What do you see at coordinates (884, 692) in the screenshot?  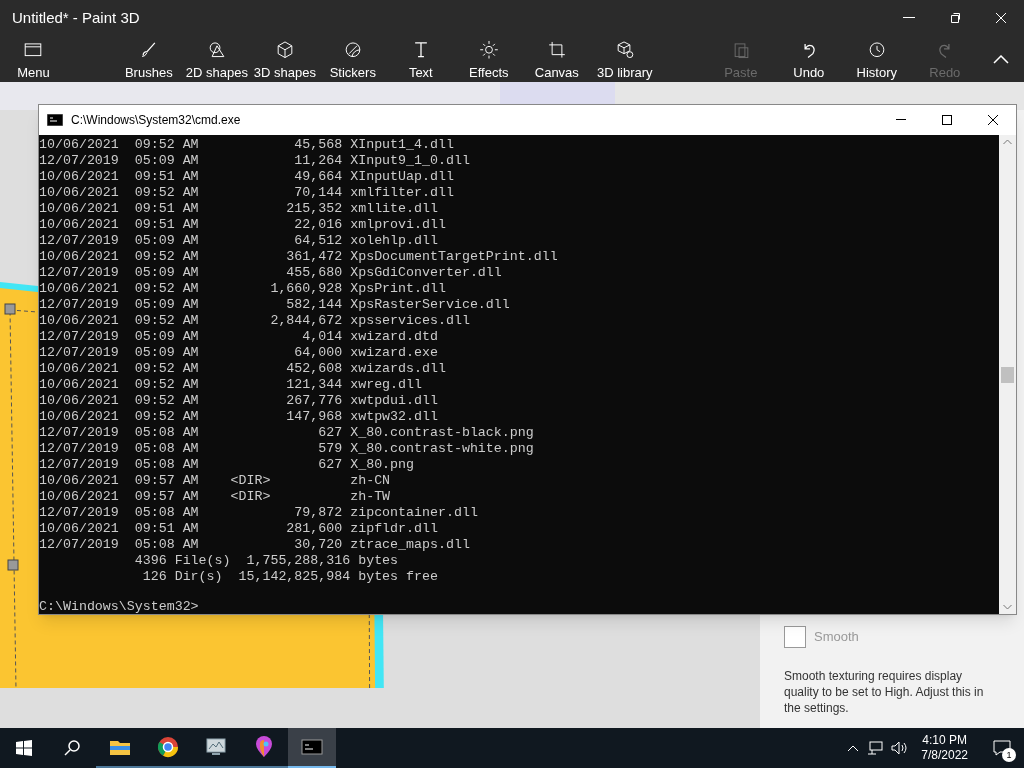 I see `smooth-note: Smooth texturing requires display quality to be set to High. Adjust this in the settings.` at bounding box center [884, 692].